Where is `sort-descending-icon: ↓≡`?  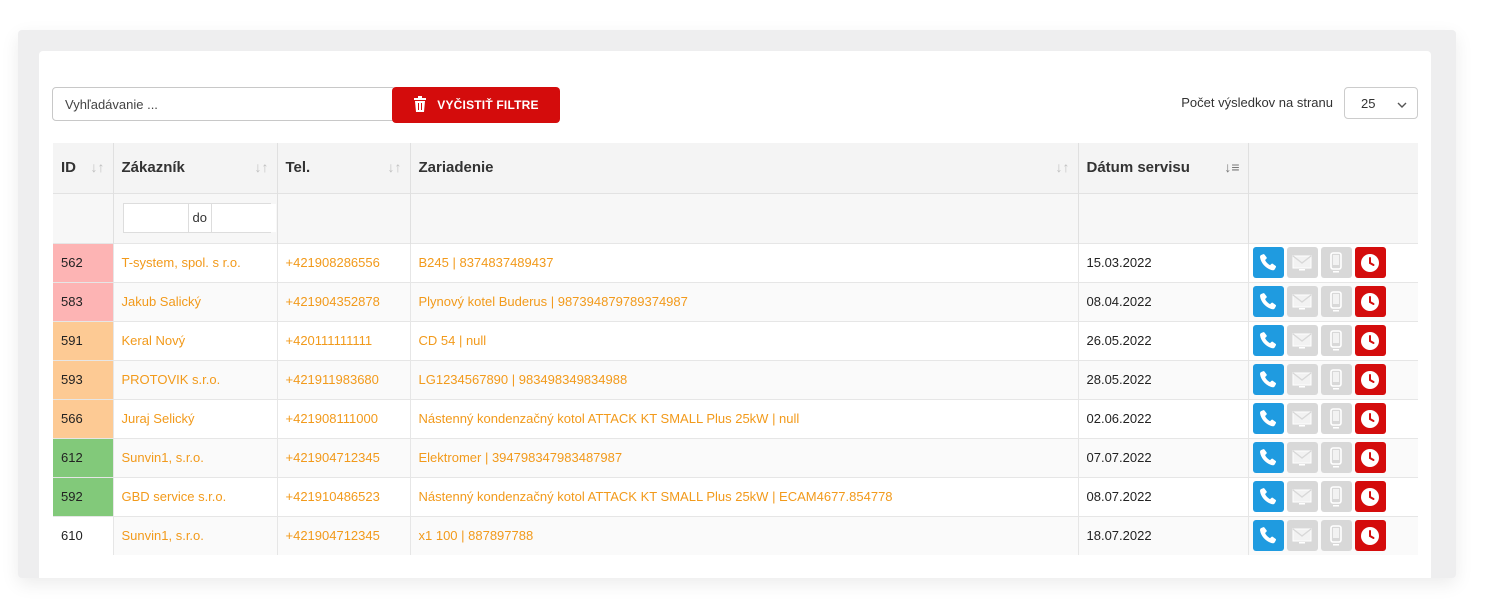
sort-descending-icon: ↓≡ is located at coordinates (1231, 167).